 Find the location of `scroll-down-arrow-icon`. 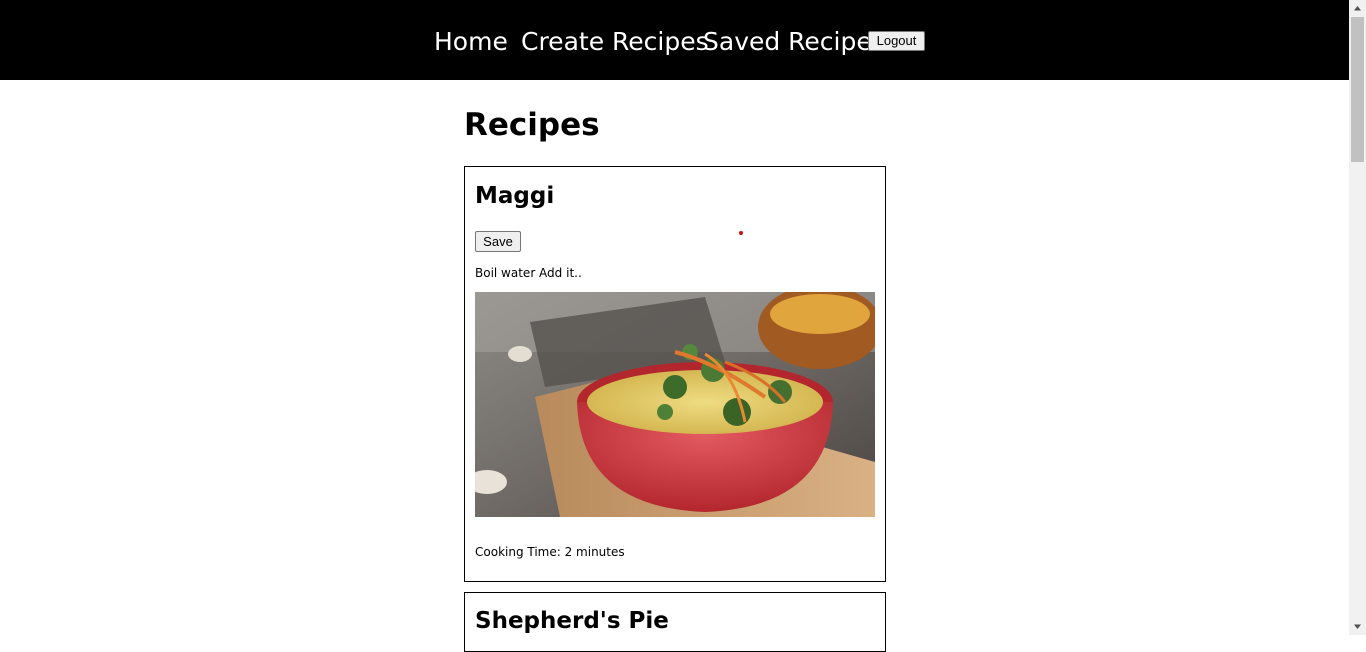

scroll-down-arrow-icon is located at coordinates (1357, 626).